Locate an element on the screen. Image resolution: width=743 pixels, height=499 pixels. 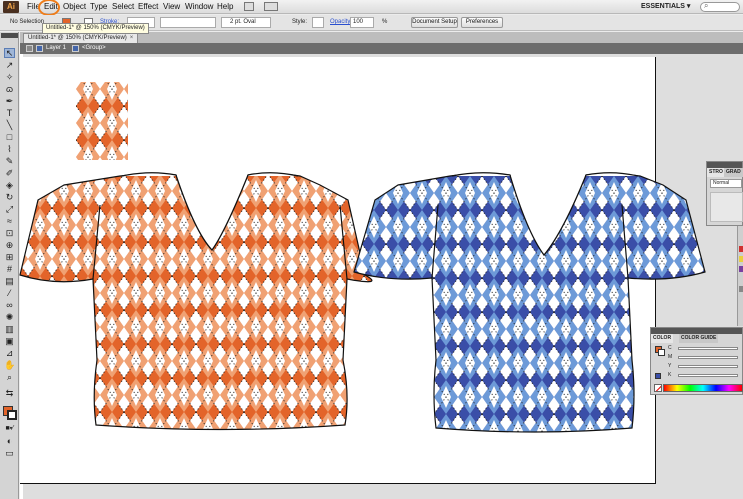
collapsed-panel-dock is located at coordinates (740, 276).